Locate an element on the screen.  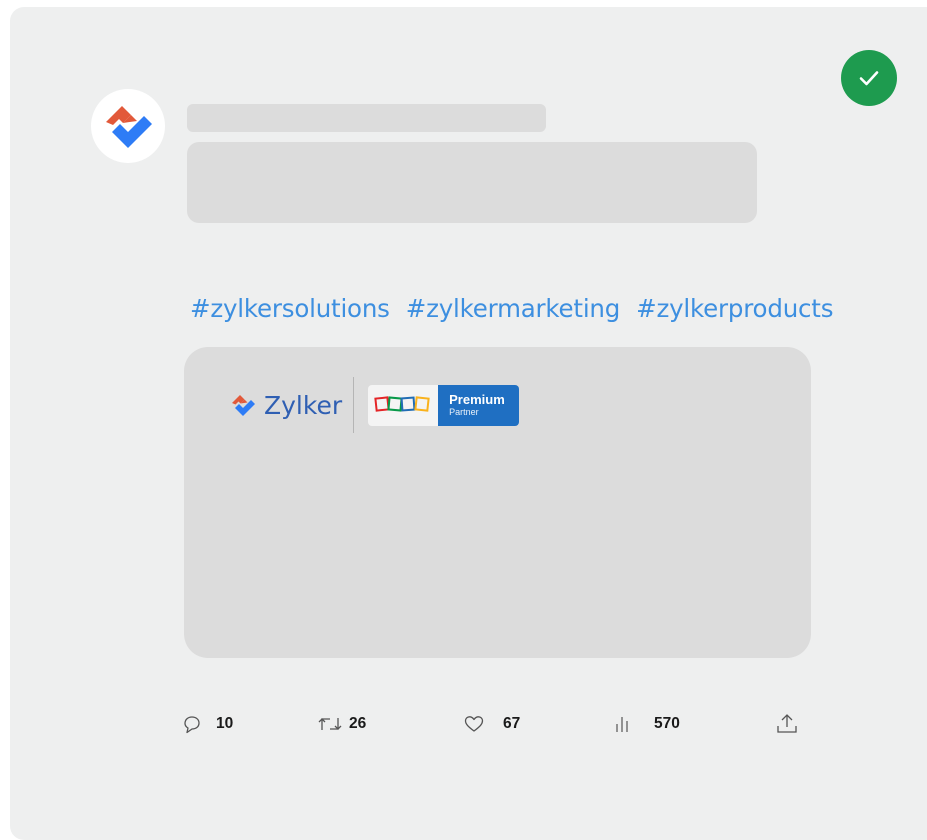
repost-button: 26 is located at coordinates (341, 724).